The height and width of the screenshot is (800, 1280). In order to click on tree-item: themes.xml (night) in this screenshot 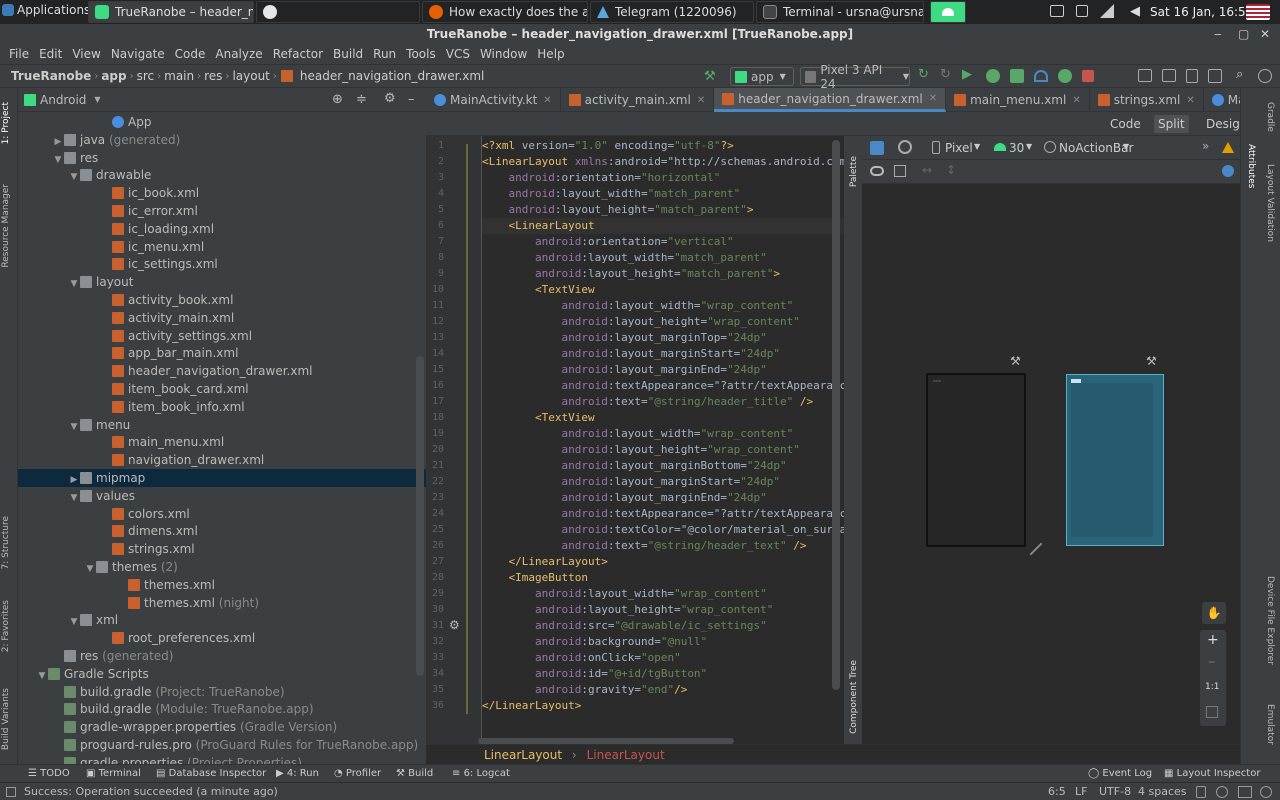, I will do `click(222, 603)`.